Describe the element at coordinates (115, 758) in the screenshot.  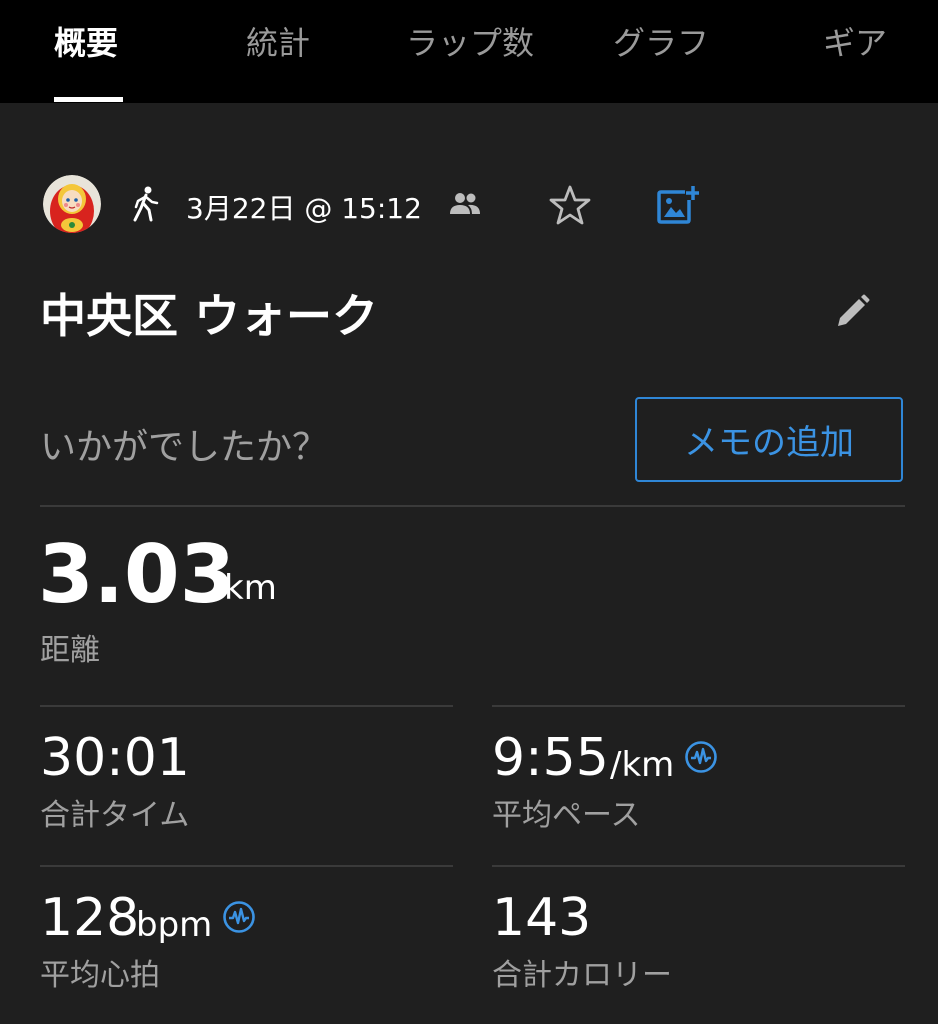
I see `total-time-value: 30:01` at that location.